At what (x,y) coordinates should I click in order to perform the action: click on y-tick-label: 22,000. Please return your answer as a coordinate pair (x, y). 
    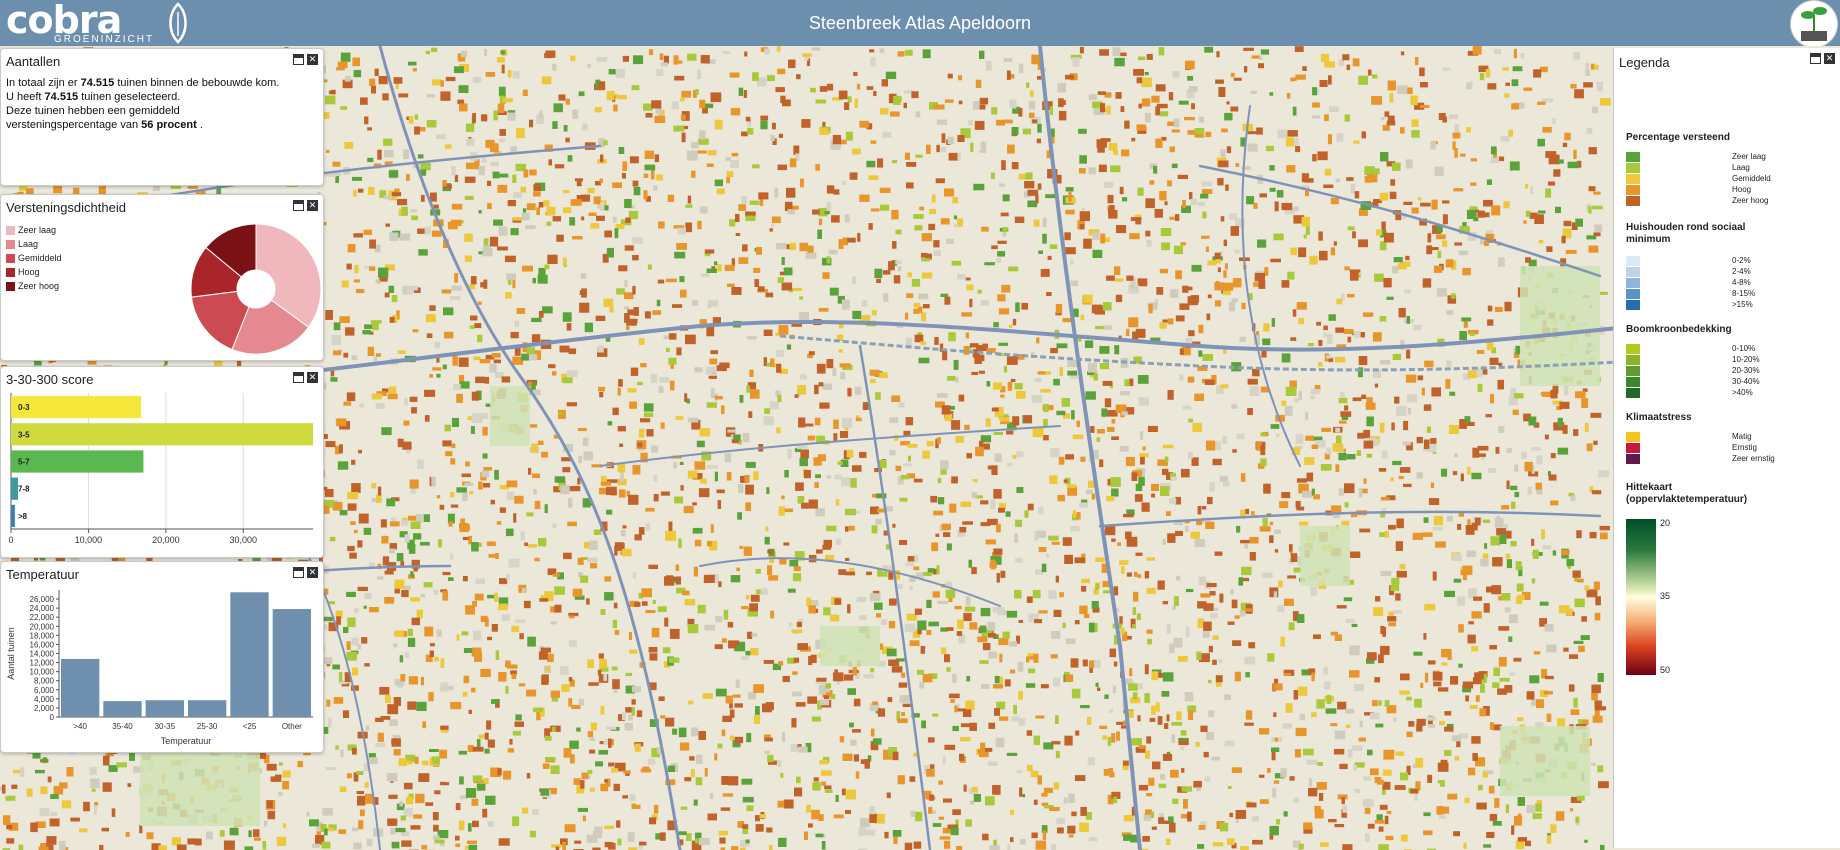
    Looking at the image, I should click on (42, 617).